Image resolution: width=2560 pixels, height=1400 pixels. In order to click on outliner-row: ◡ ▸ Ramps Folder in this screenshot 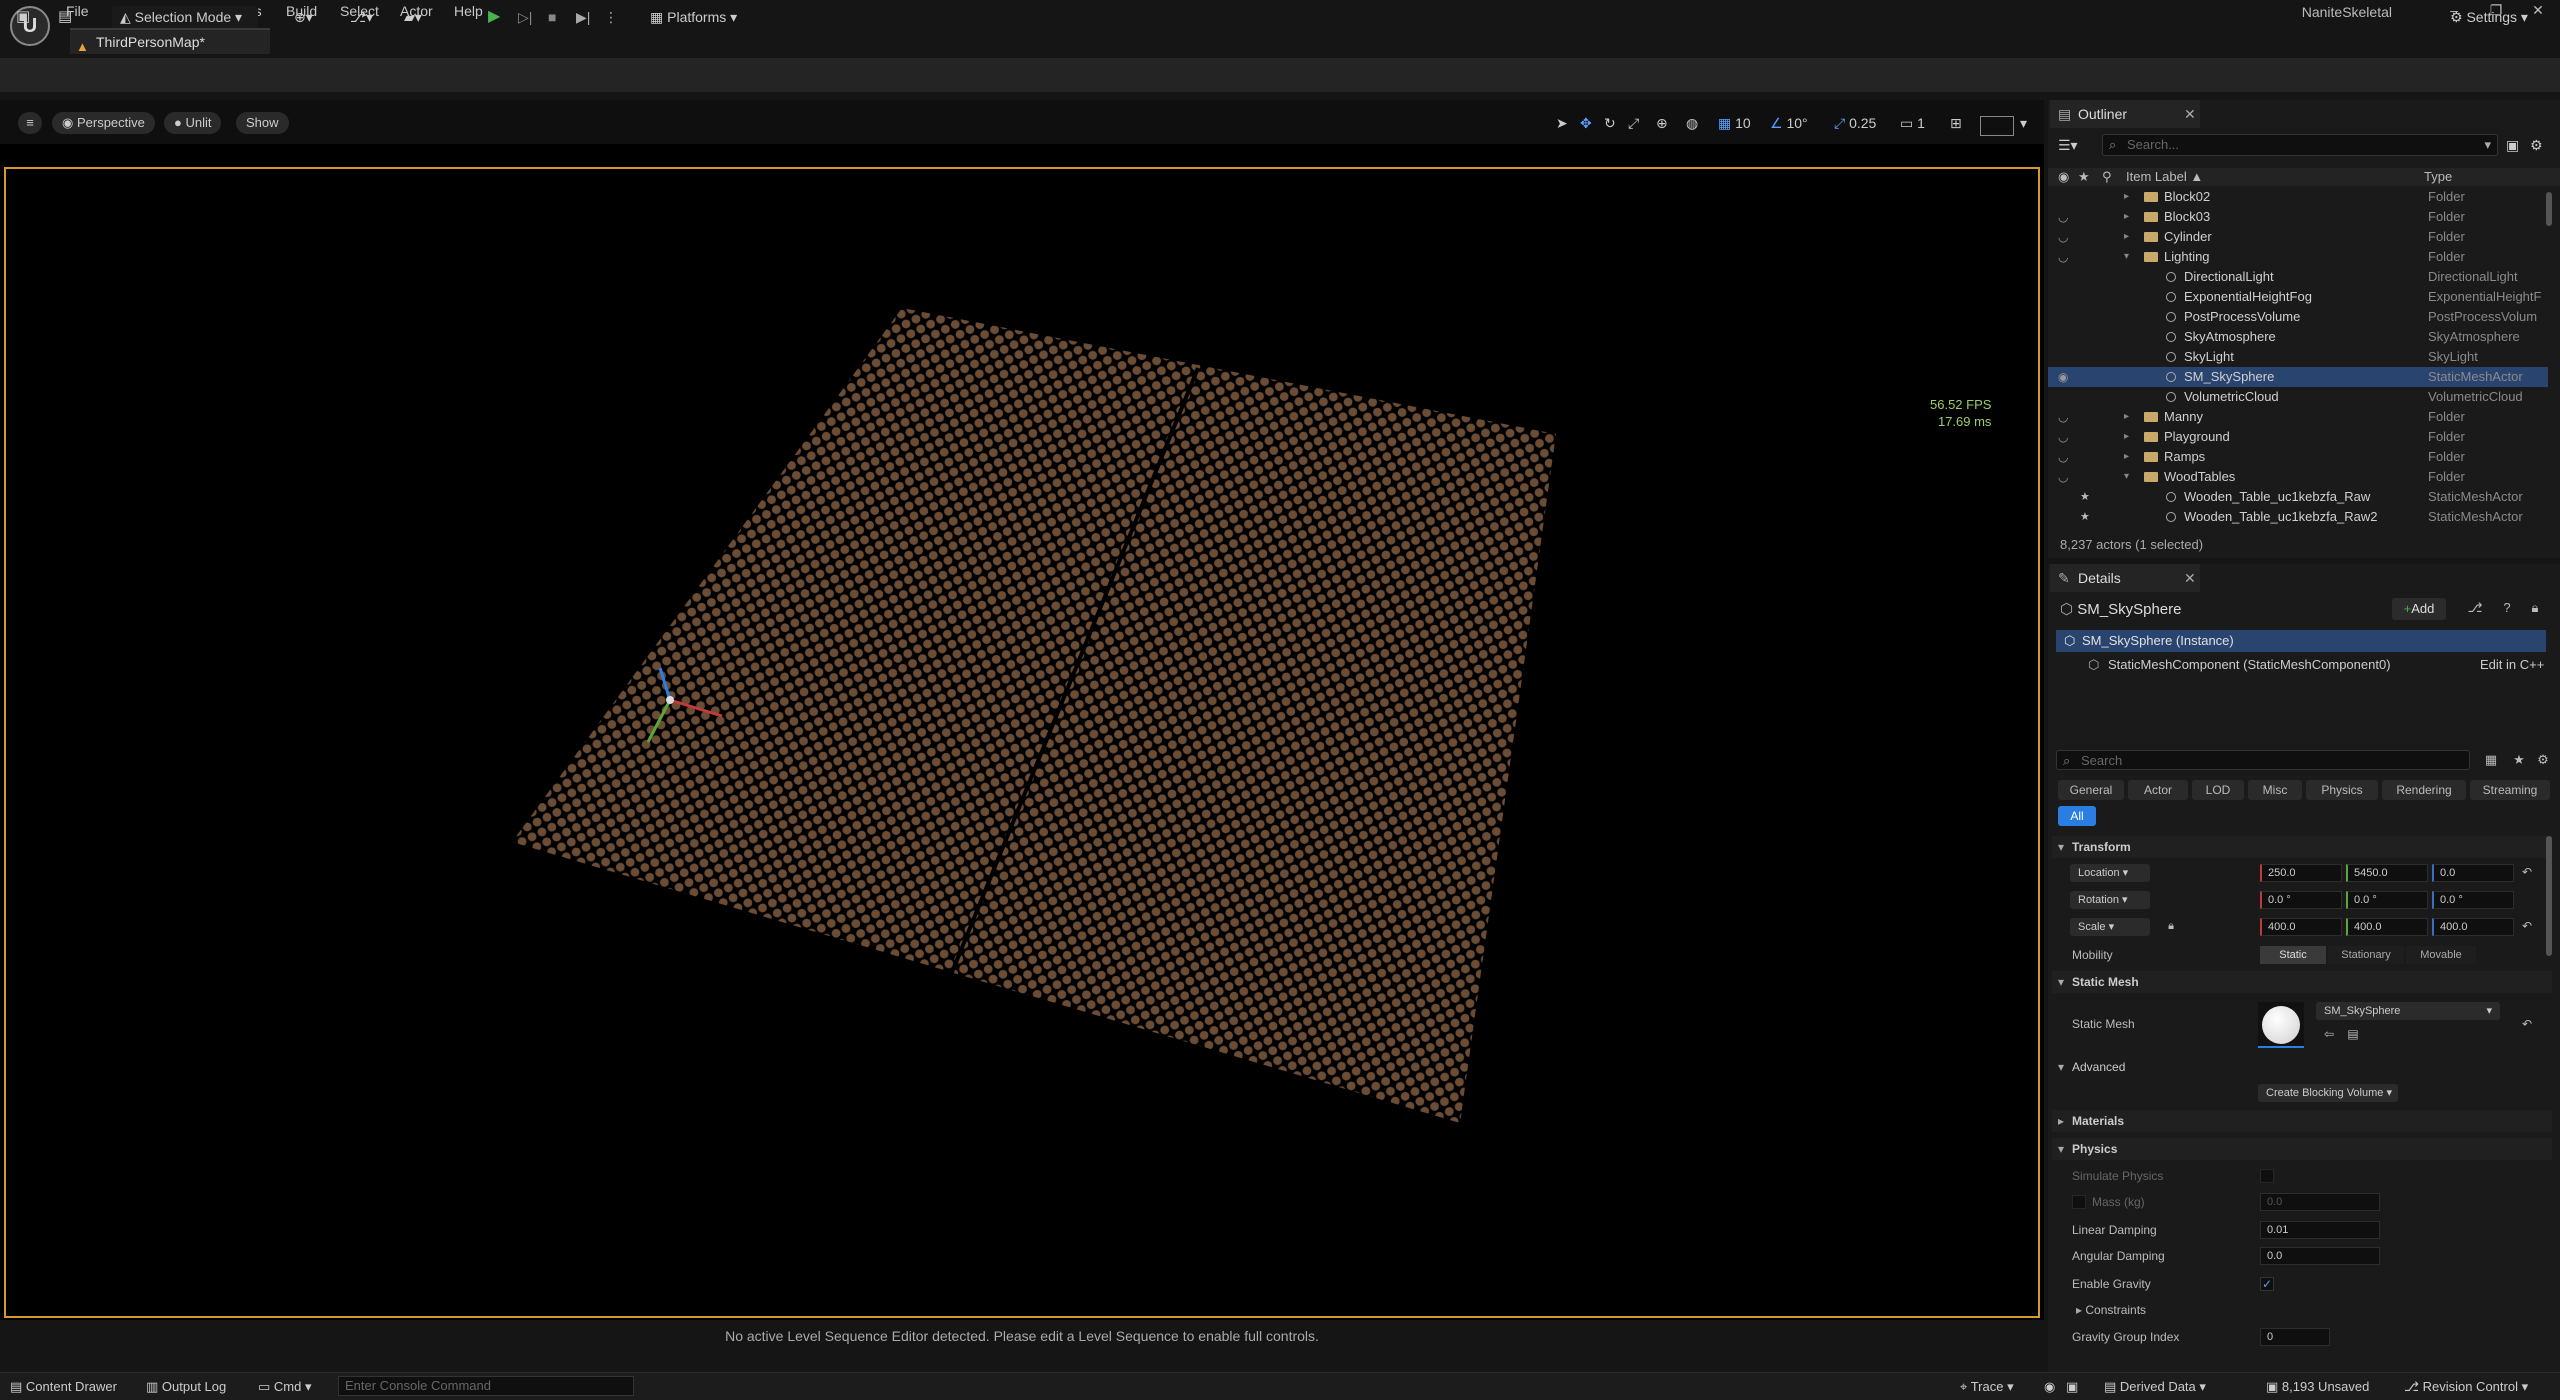, I will do `click(2298, 457)`.